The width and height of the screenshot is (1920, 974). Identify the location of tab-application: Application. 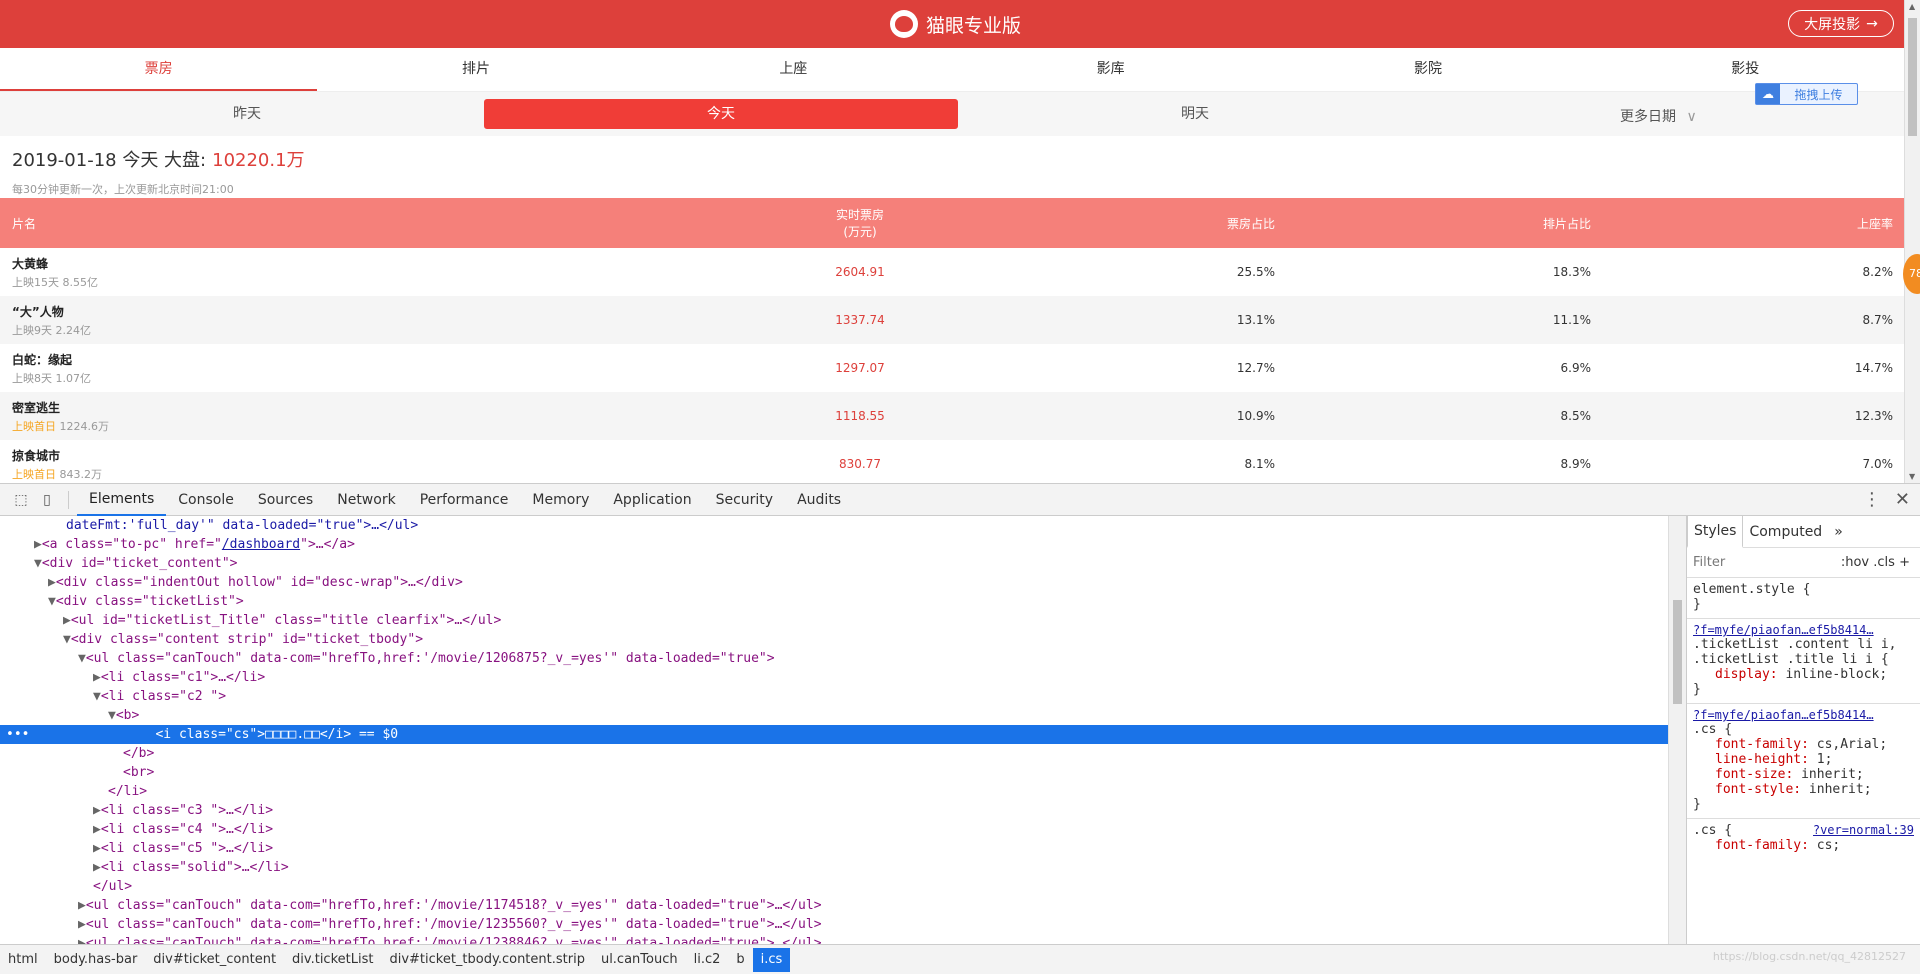
(652, 500).